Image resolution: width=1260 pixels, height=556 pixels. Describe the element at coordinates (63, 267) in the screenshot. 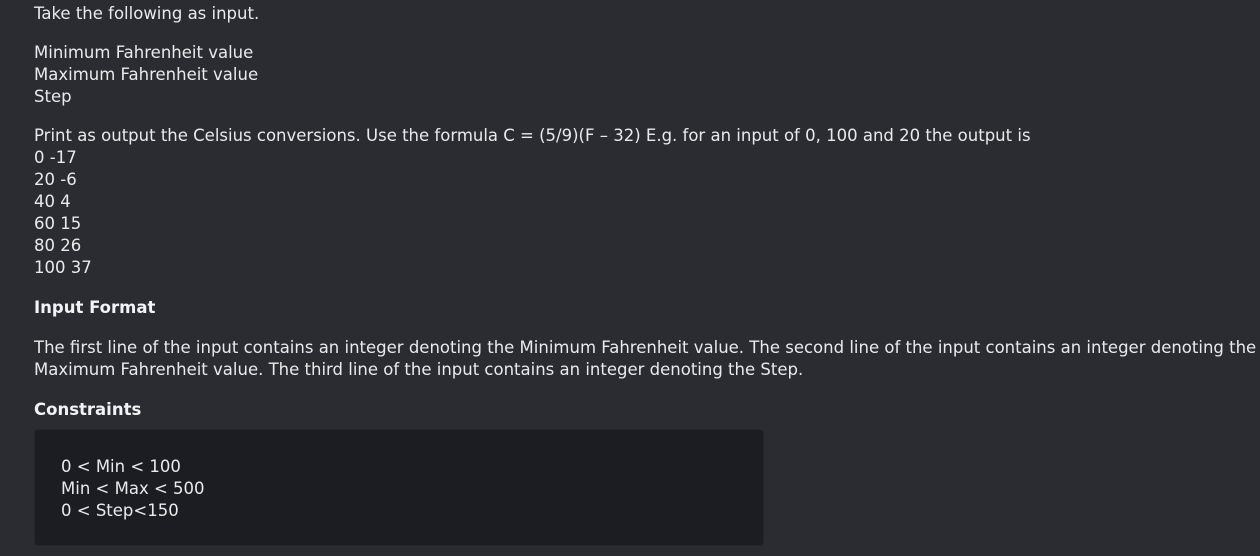

I see `sample-output-line: 100 37` at that location.